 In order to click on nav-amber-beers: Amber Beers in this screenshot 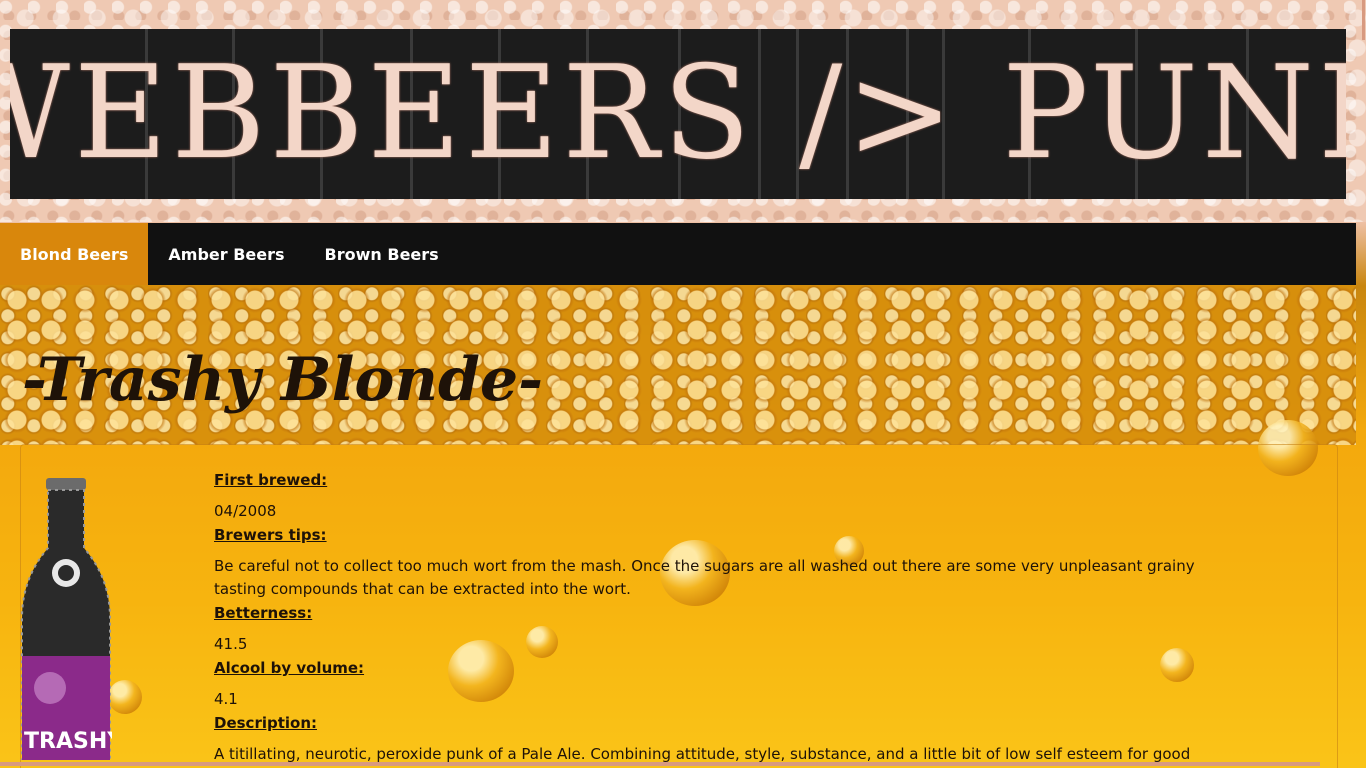, I will do `click(226, 254)`.